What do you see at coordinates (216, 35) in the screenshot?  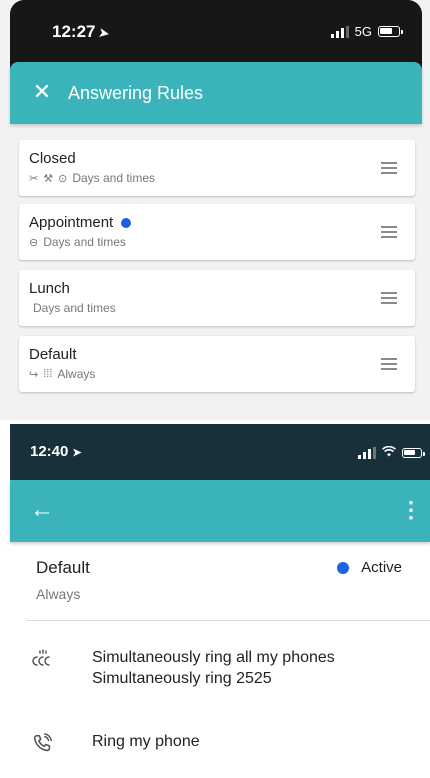 I see `status-bar: 12:27 ➤ 5G` at bounding box center [216, 35].